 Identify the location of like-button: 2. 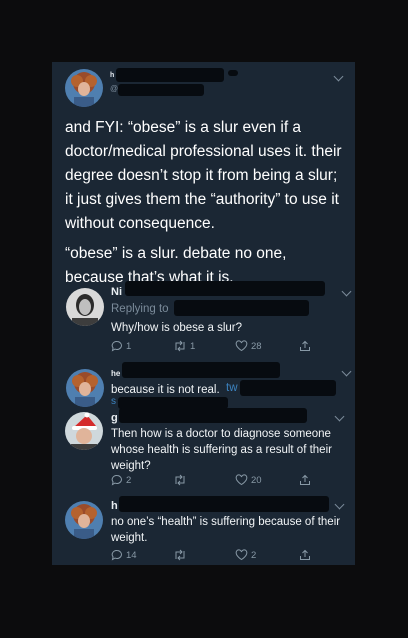
(245, 555).